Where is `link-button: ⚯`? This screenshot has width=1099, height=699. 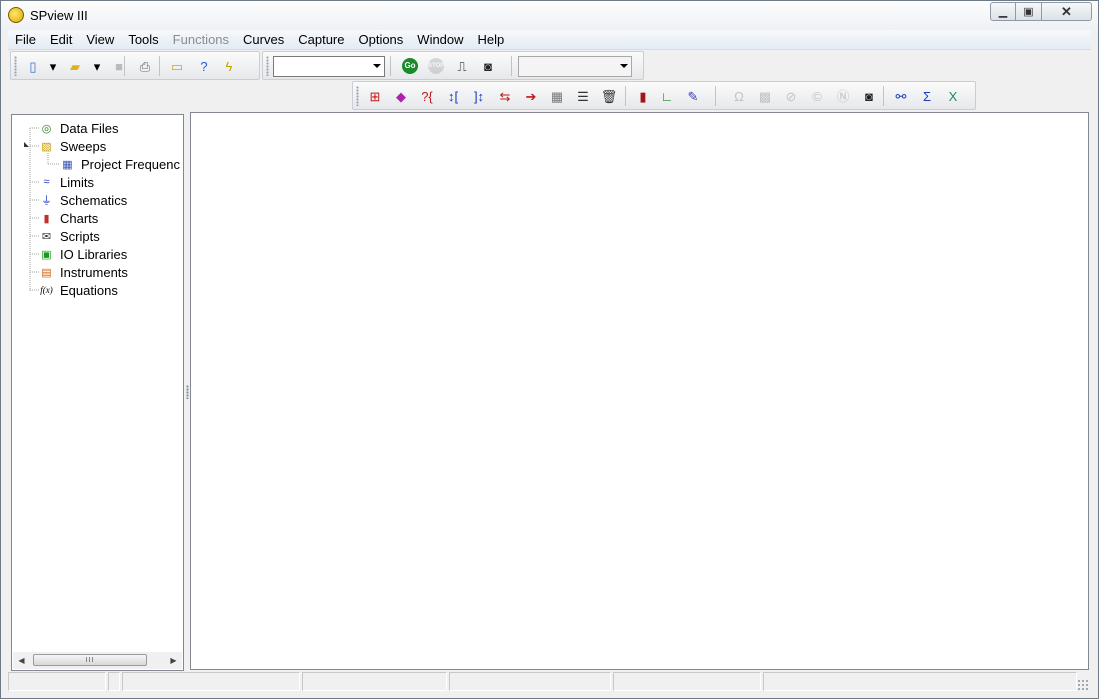
link-button: ⚯ is located at coordinates (901, 96).